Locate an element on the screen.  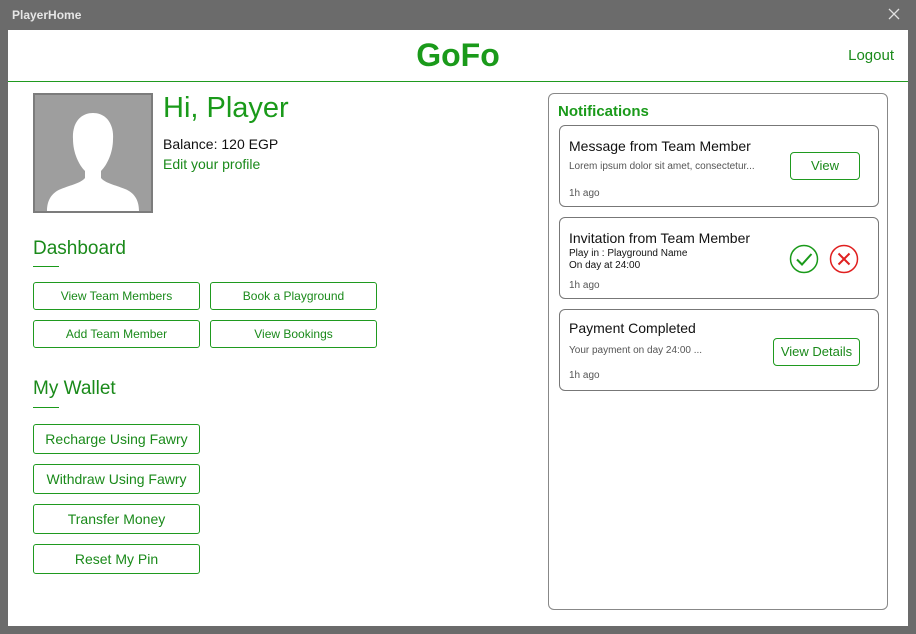
recharge-fawry-button: Recharge Using Fawry is located at coordinates (116, 439).